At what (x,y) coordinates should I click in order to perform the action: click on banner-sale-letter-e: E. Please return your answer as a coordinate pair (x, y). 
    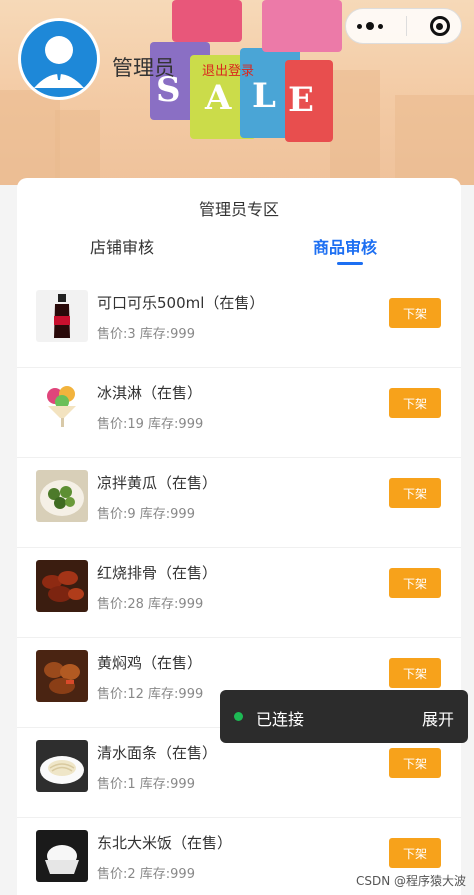
    Looking at the image, I should click on (301, 100).